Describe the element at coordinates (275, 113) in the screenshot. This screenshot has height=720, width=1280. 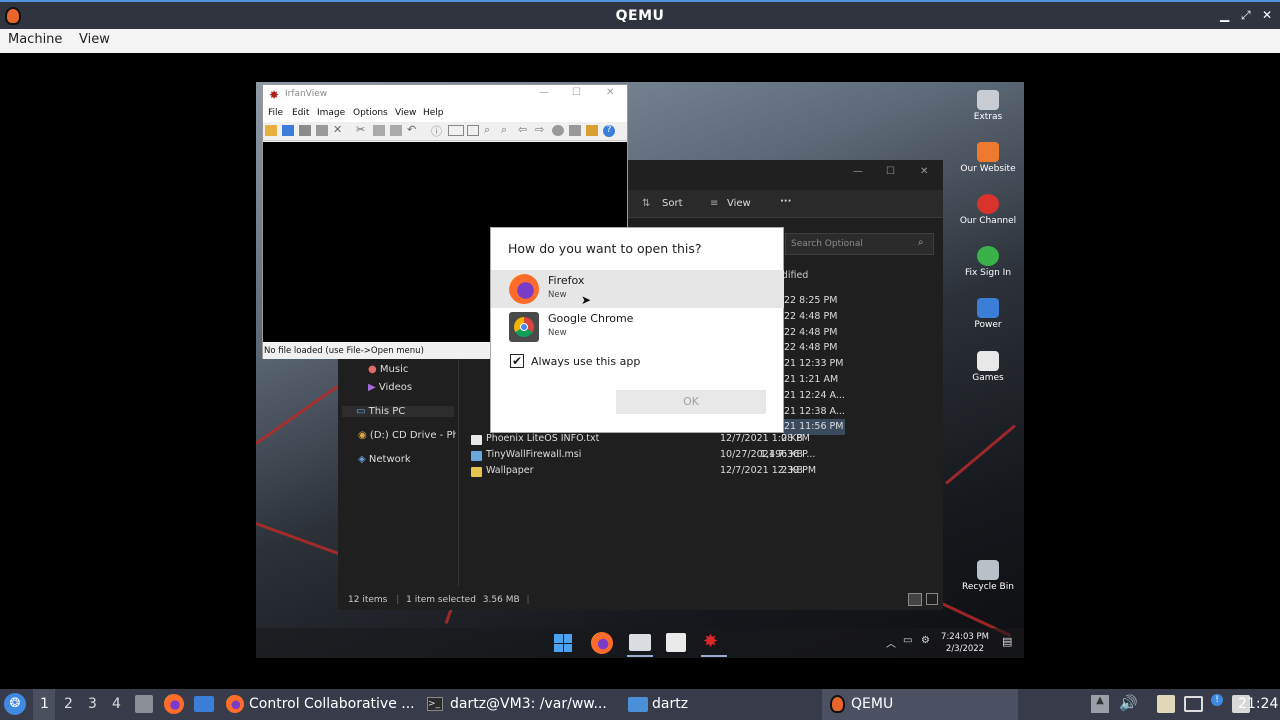
I see `irfan-menu-file: File` at that location.